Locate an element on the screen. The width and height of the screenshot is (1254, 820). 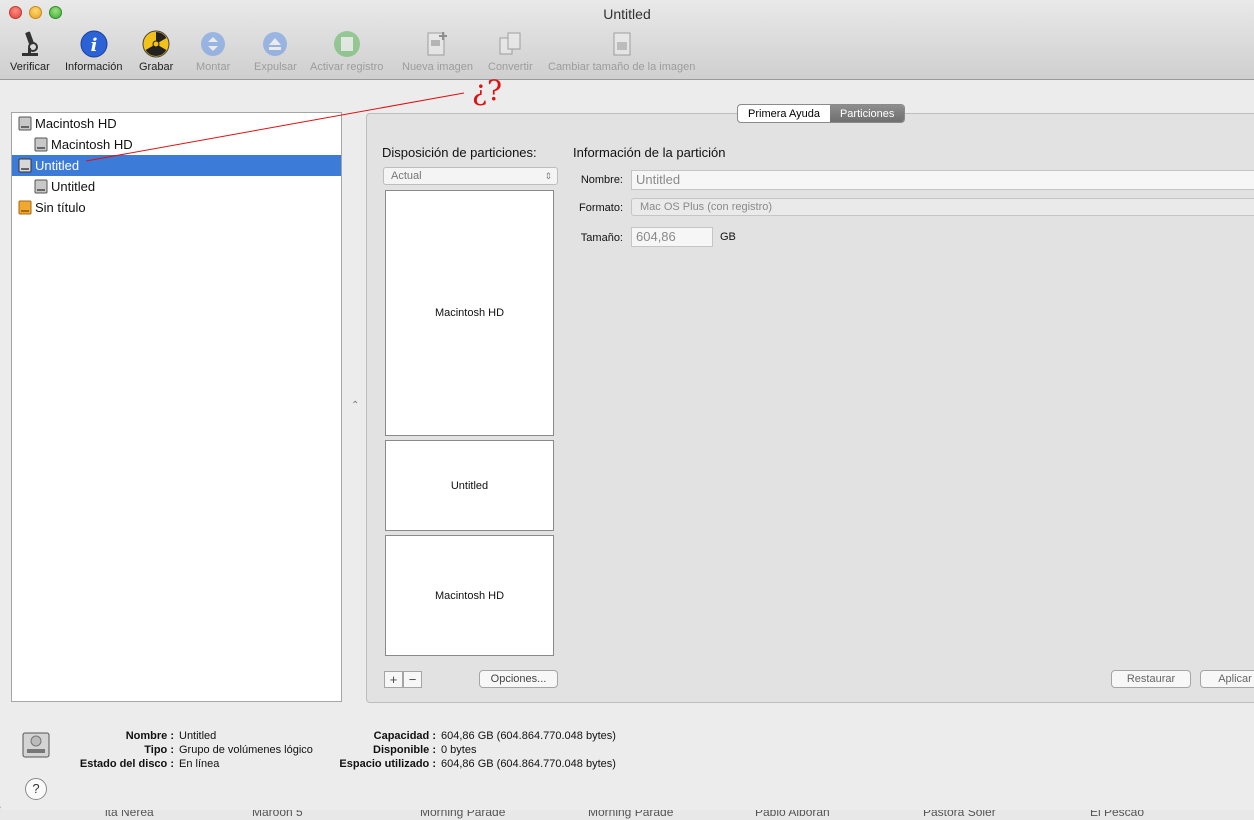
selected-disk-icon is located at coordinates (36, 745).